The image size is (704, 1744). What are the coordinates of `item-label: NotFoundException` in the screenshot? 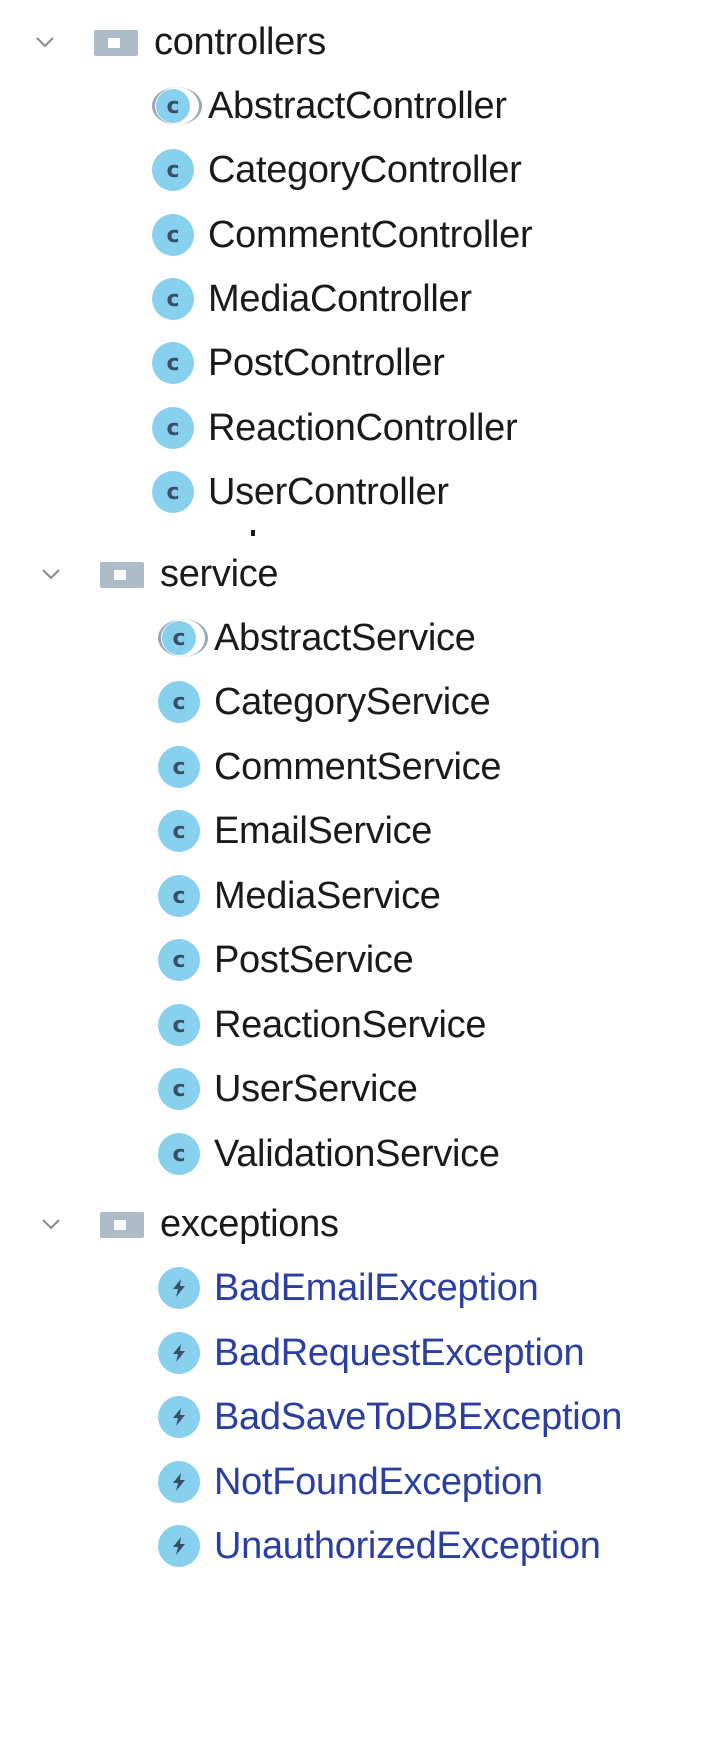 It's located at (378, 1481).